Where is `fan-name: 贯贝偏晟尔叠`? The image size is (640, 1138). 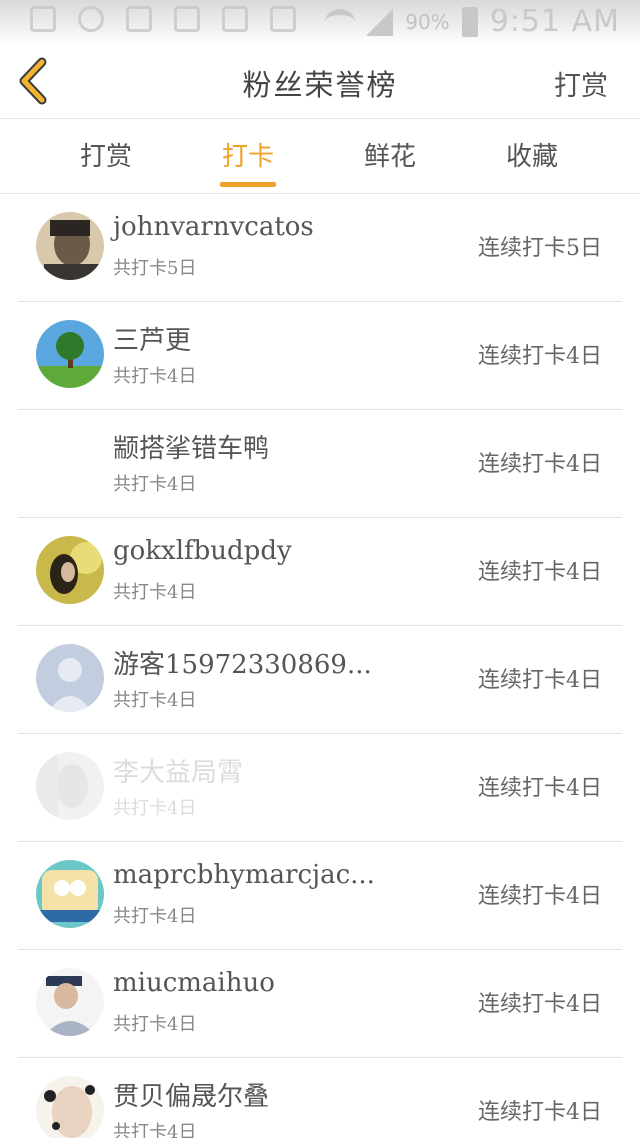
fan-name: 贯贝偏晟尔叠 is located at coordinates (191, 1097).